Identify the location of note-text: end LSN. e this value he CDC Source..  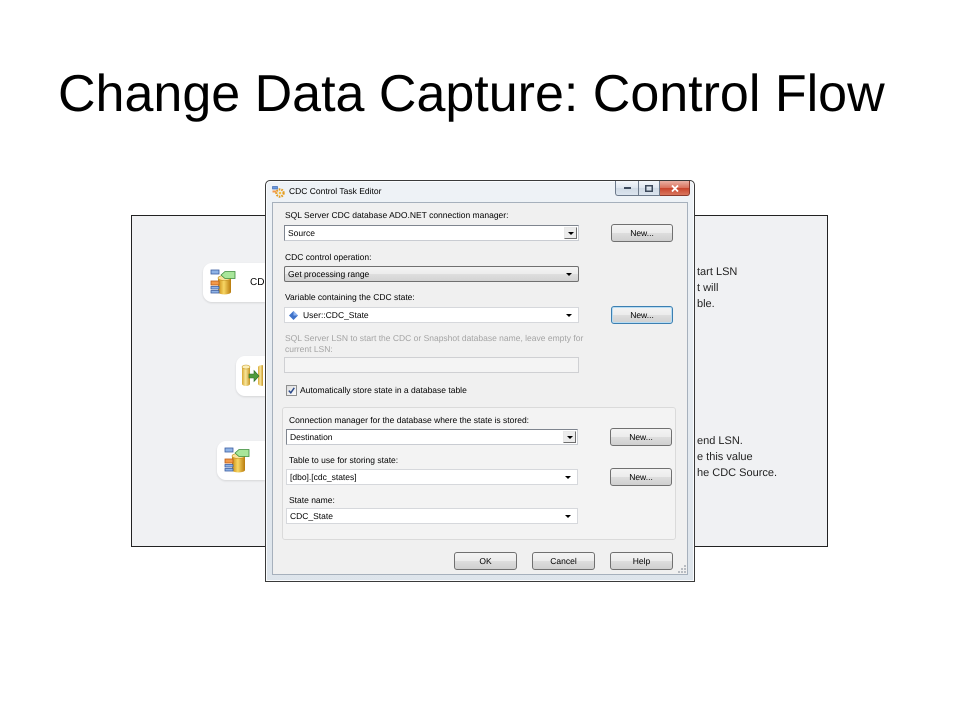
(737, 457).